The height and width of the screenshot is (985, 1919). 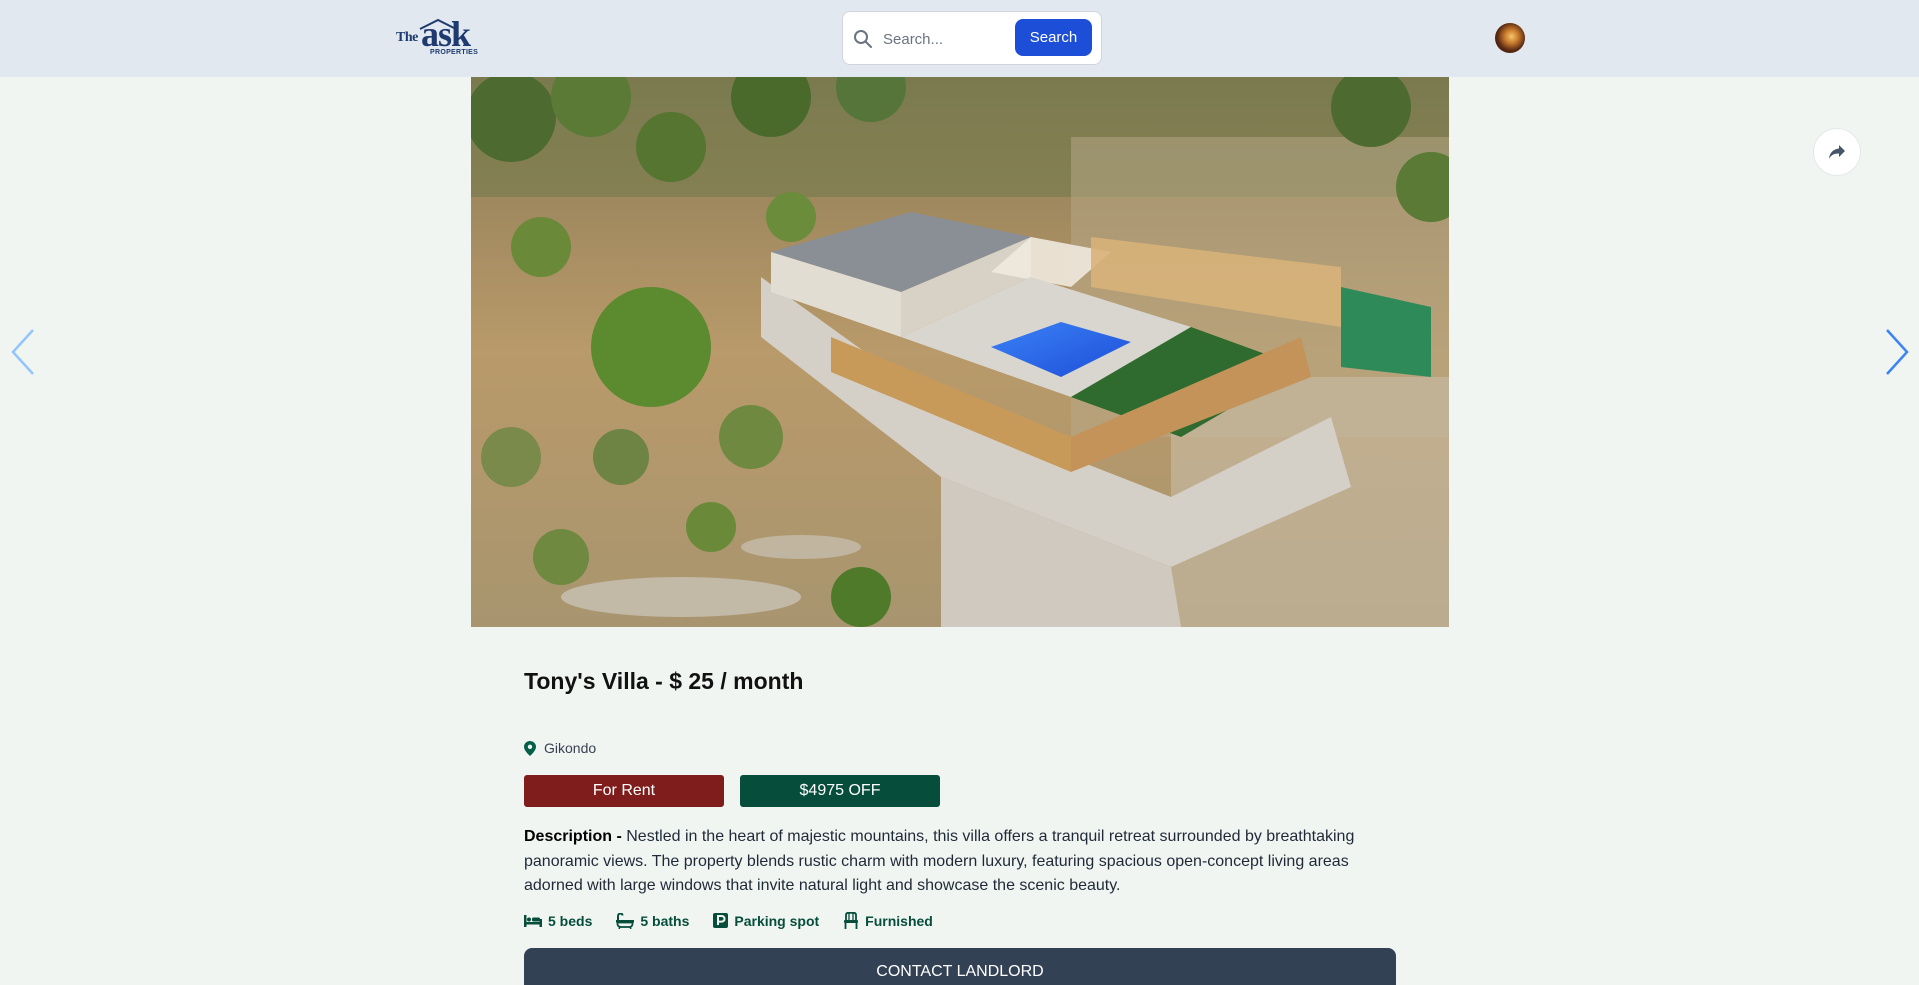 I want to click on logo-the-text: The, so click(x=407, y=37).